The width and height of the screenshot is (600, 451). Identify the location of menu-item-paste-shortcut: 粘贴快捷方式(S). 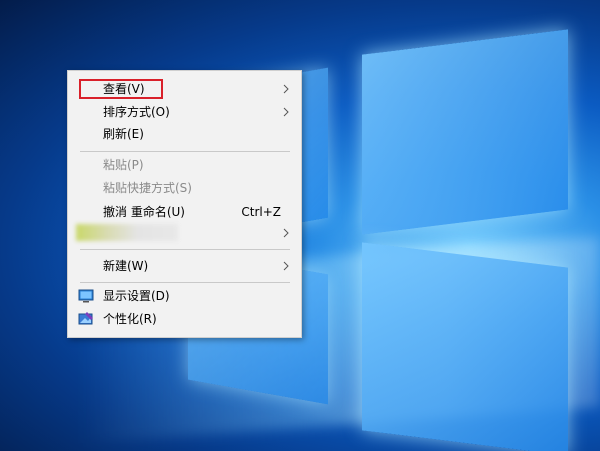
(184, 188).